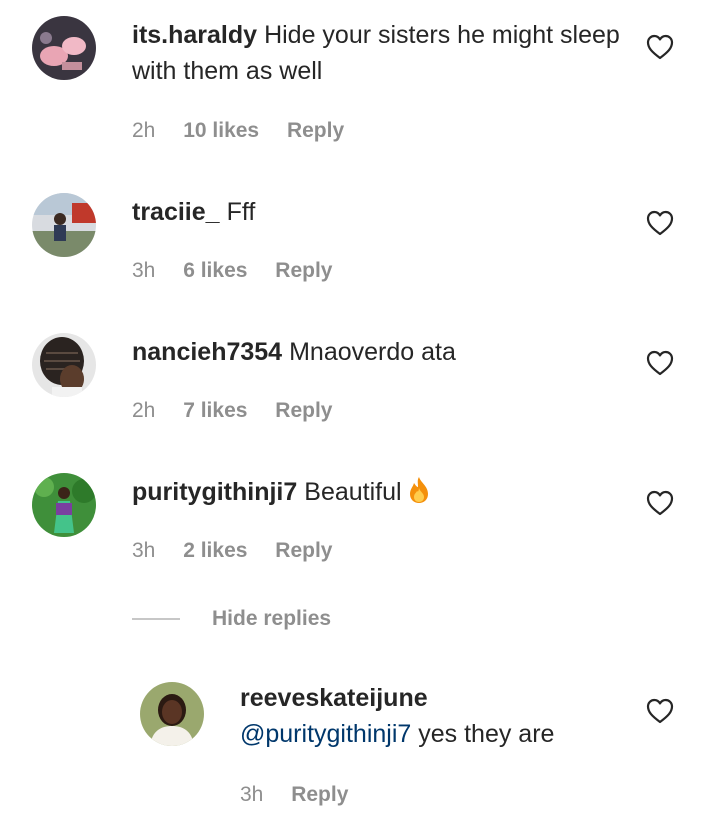 This screenshot has height=820, width=720. I want to click on comment-body: Beautiful, so click(353, 492).